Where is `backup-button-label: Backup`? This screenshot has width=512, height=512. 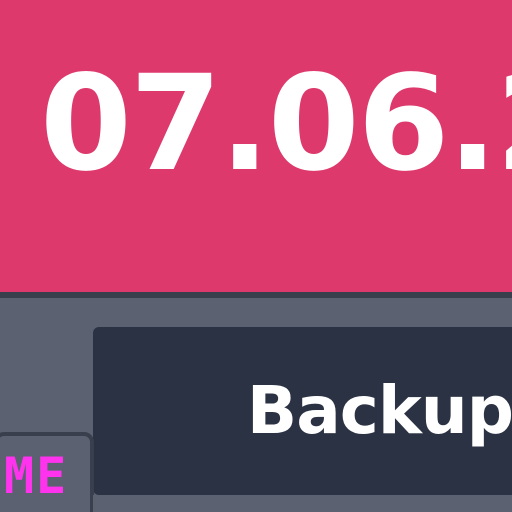 backup-button-label: Backup is located at coordinates (379, 410).